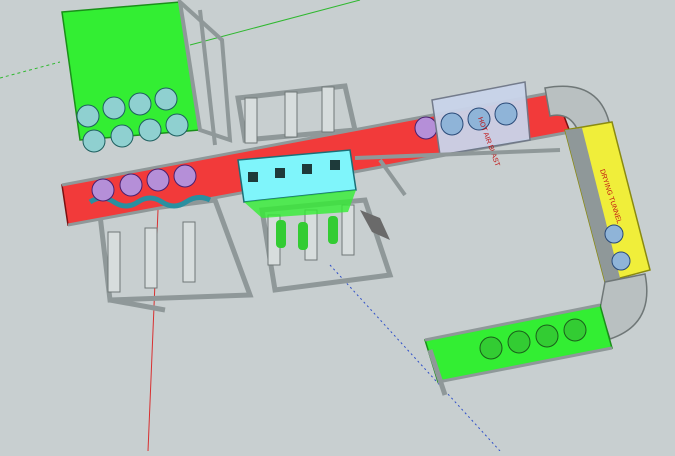 This screenshot has height=456, width=675. I want to click on axis-green-dotted, so click(30, 70).